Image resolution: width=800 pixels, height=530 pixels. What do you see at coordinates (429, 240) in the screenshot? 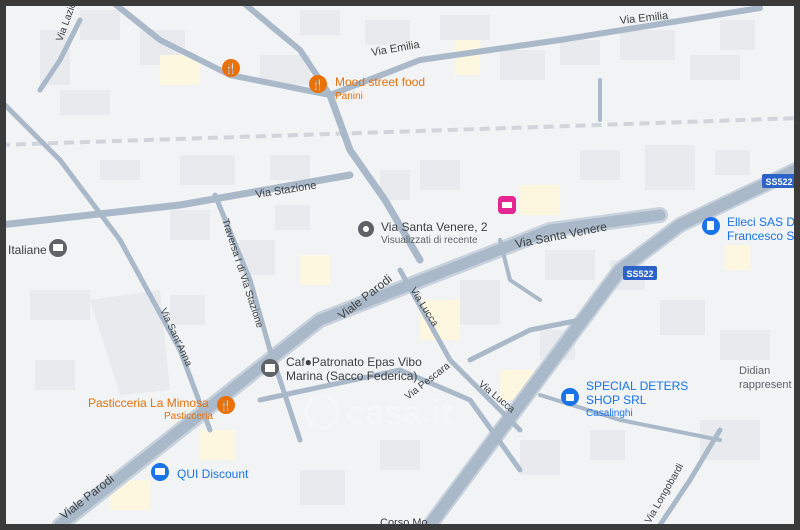
I see `poi-subtitle: Visualizzati di recente` at bounding box center [429, 240].